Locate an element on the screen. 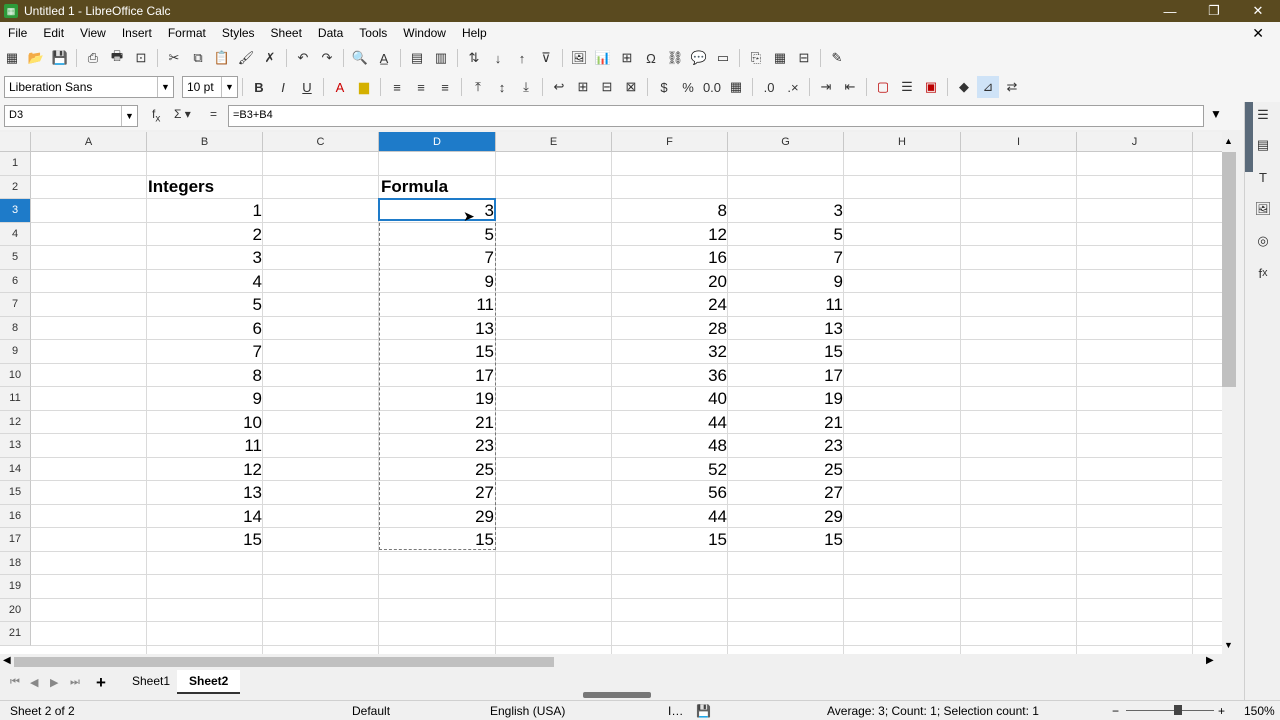 This screenshot has height=720, width=1280. draw-functions-icon: ✎ is located at coordinates (837, 58).